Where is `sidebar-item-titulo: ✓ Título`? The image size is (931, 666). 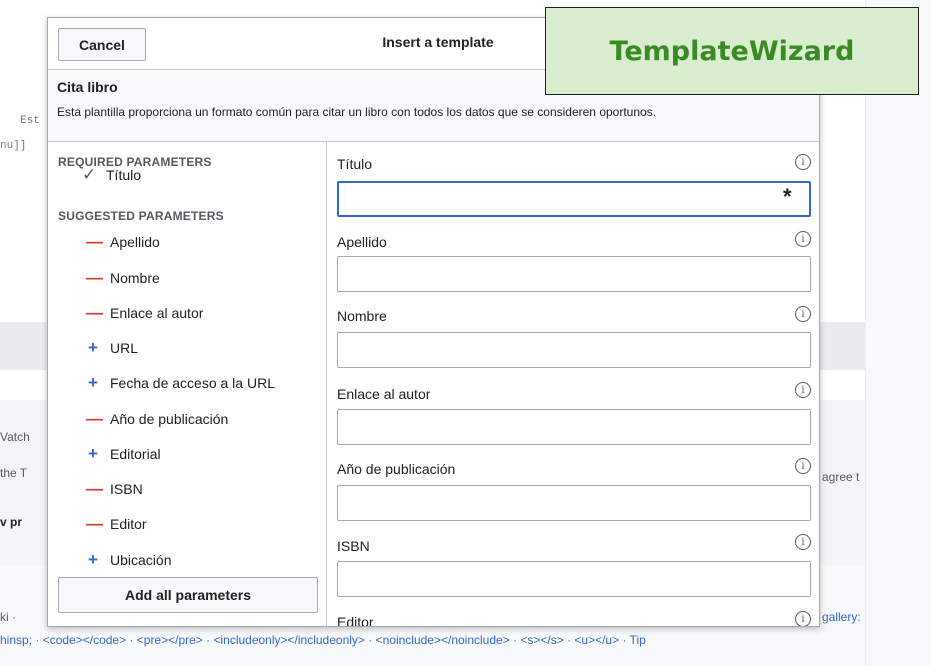
sidebar-item-titulo: ✓ Título is located at coordinates (111, 175).